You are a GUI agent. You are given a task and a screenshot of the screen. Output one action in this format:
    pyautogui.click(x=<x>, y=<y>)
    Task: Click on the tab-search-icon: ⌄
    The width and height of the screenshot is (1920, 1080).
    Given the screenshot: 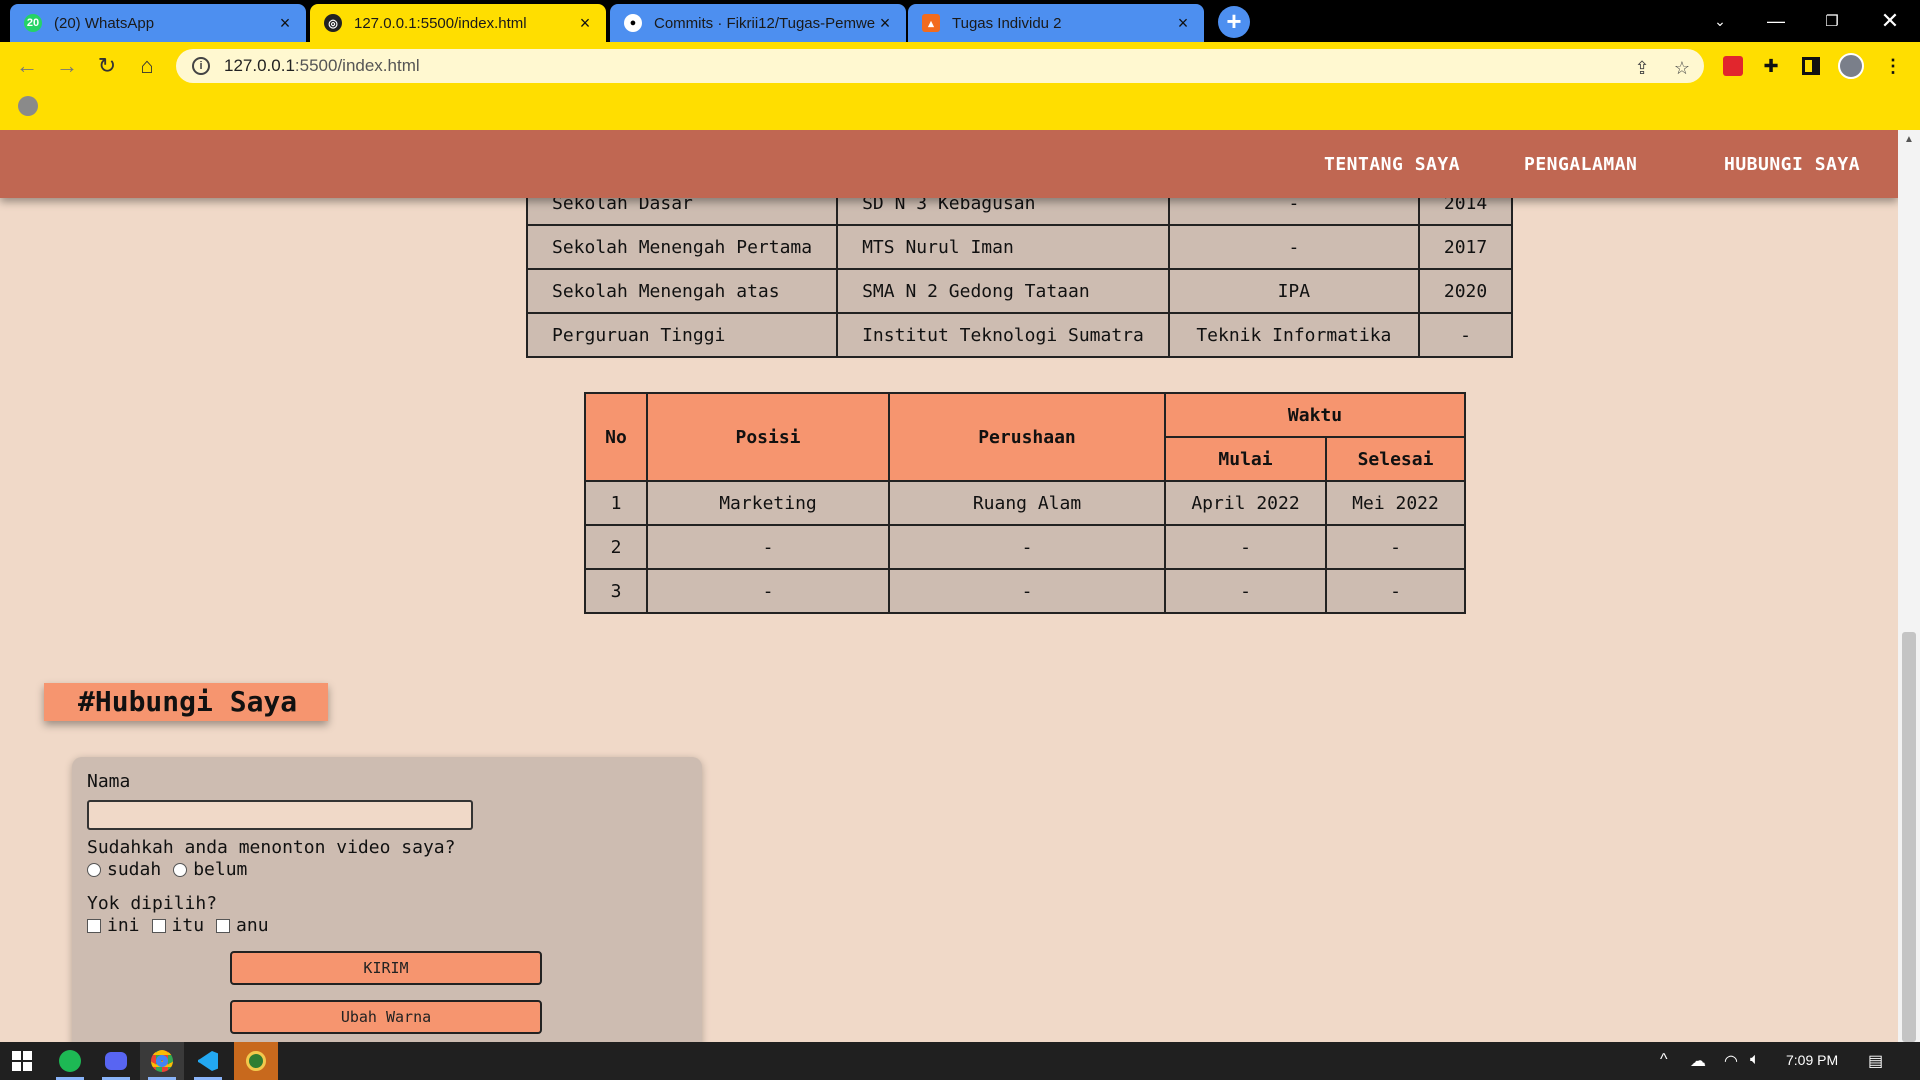 What is the action you would take?
    pyautogui.click(x=1720, y=21)
    